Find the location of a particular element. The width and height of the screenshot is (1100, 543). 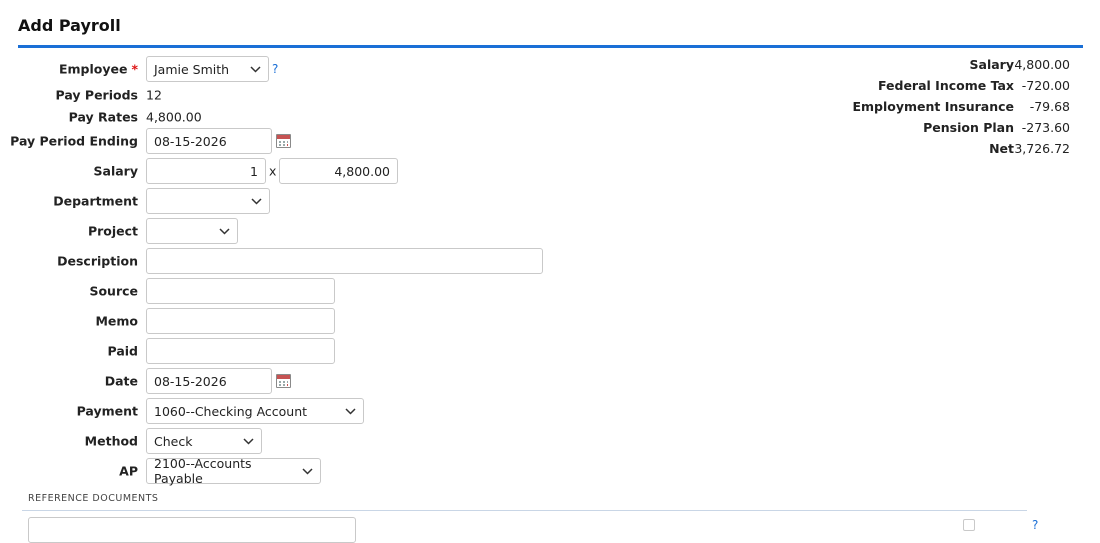

payment-label: Payment is located at coordinates (107, 411).